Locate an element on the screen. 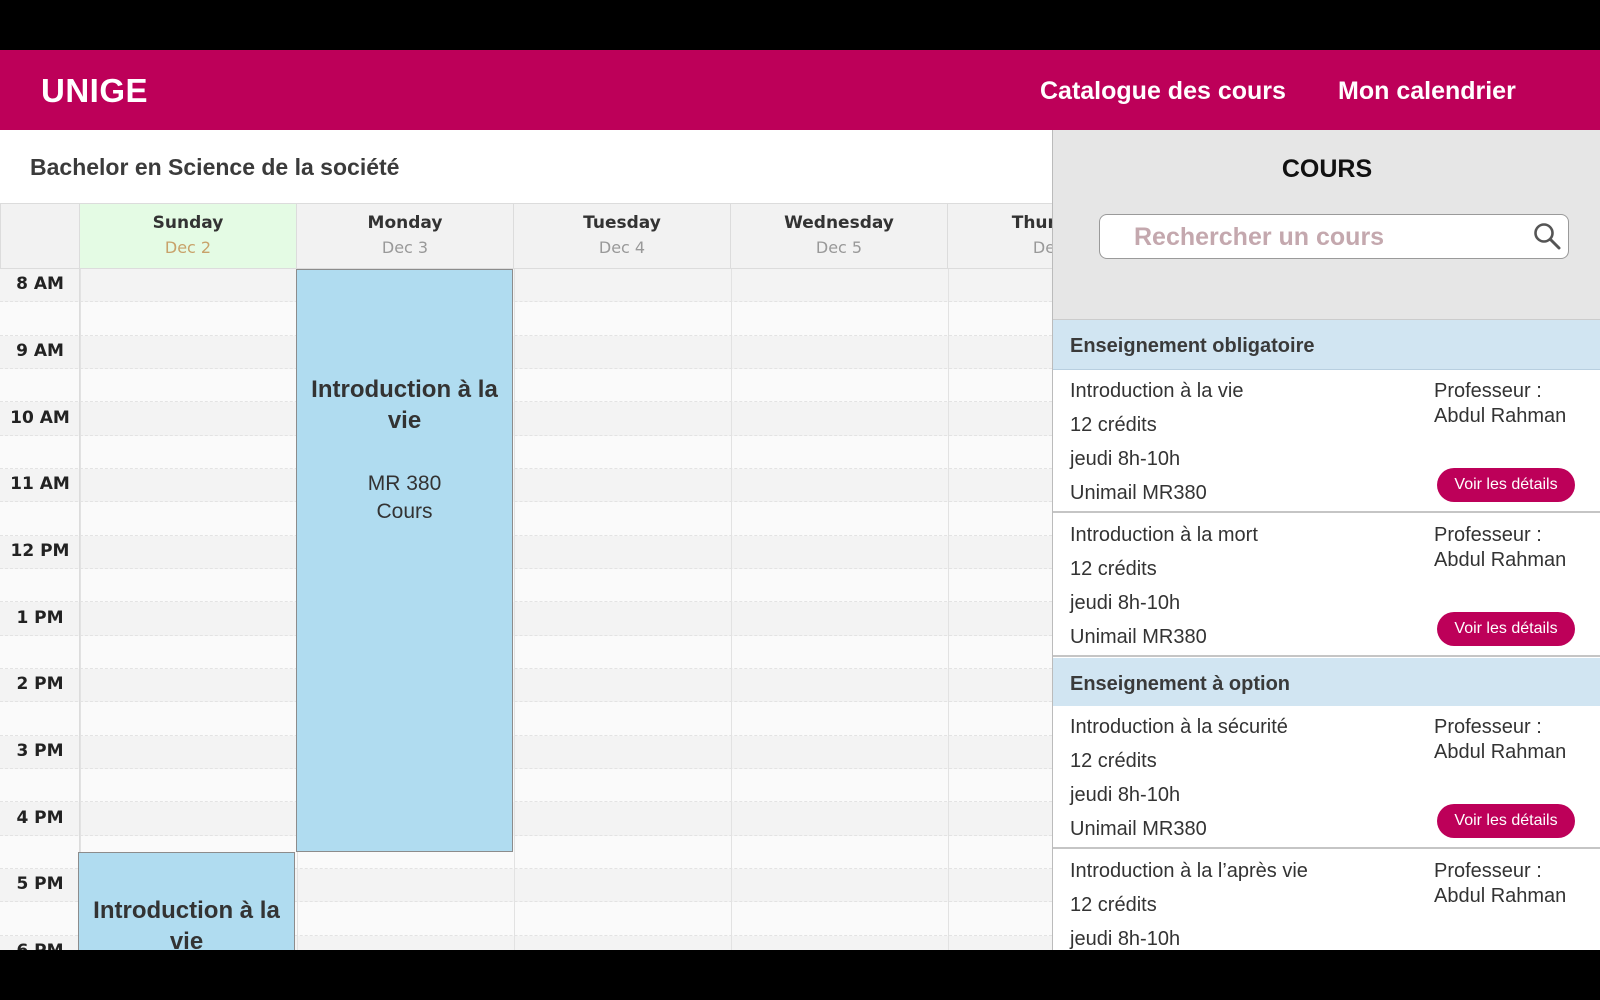 The image size is (1600, 1000). day-name: Sunday is located at coordinates (188, 223).